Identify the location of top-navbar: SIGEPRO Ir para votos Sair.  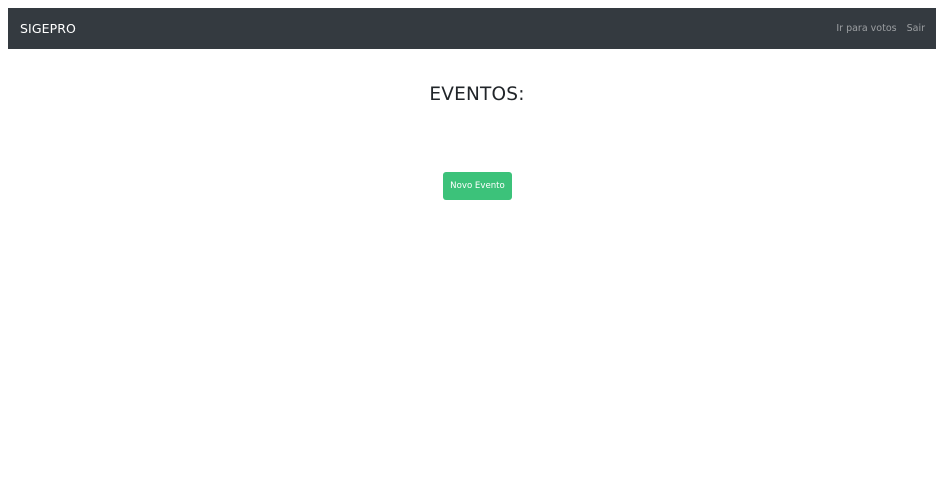
(472, 28).